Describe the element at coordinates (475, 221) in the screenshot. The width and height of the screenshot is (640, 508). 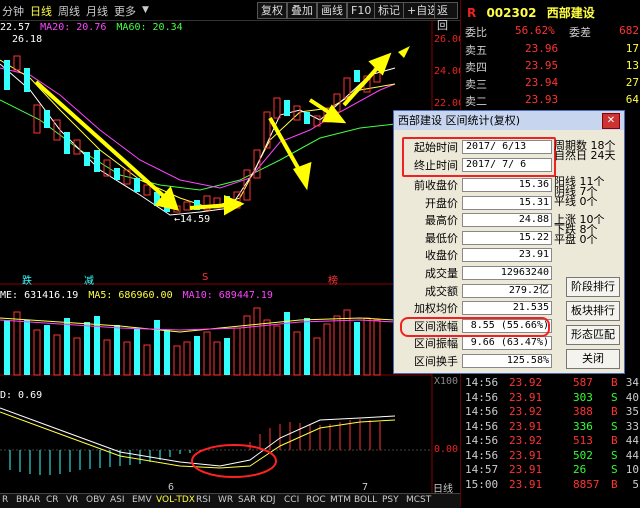
I see `stat-row: 最高价 24.88` at that location.